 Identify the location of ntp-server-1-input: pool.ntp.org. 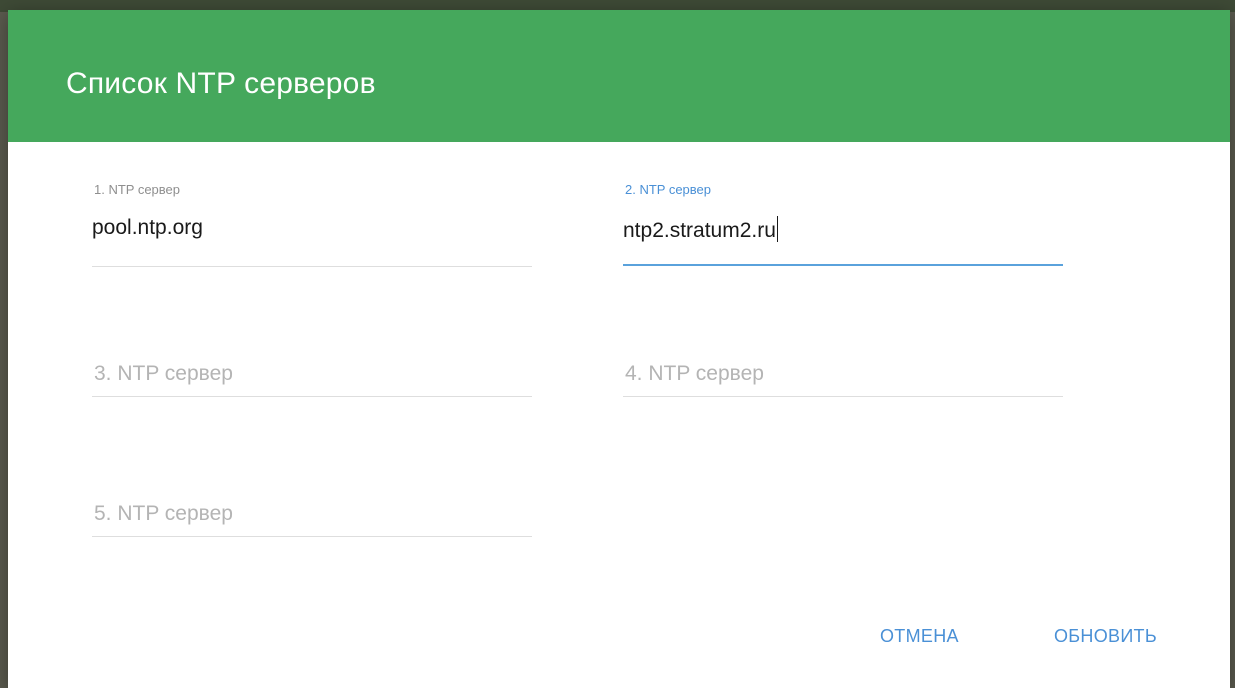
(147, 228).